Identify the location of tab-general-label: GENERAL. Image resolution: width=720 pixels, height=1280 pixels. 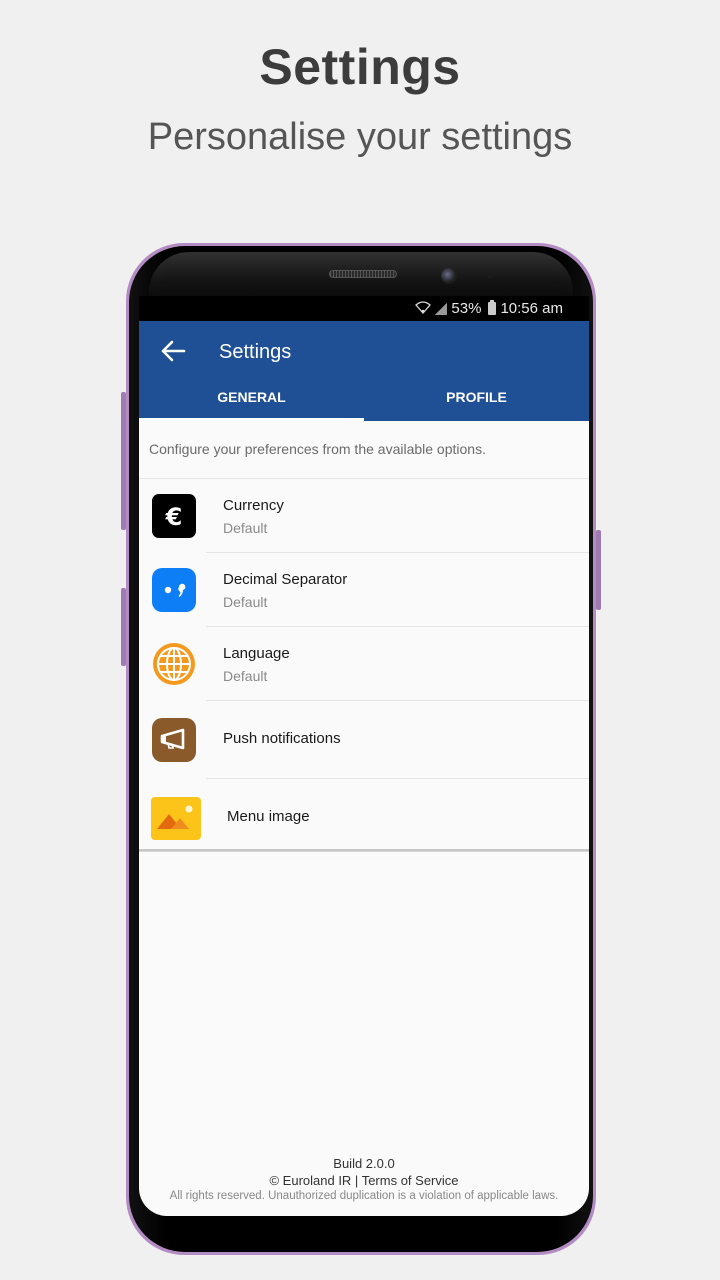
(251, 397).